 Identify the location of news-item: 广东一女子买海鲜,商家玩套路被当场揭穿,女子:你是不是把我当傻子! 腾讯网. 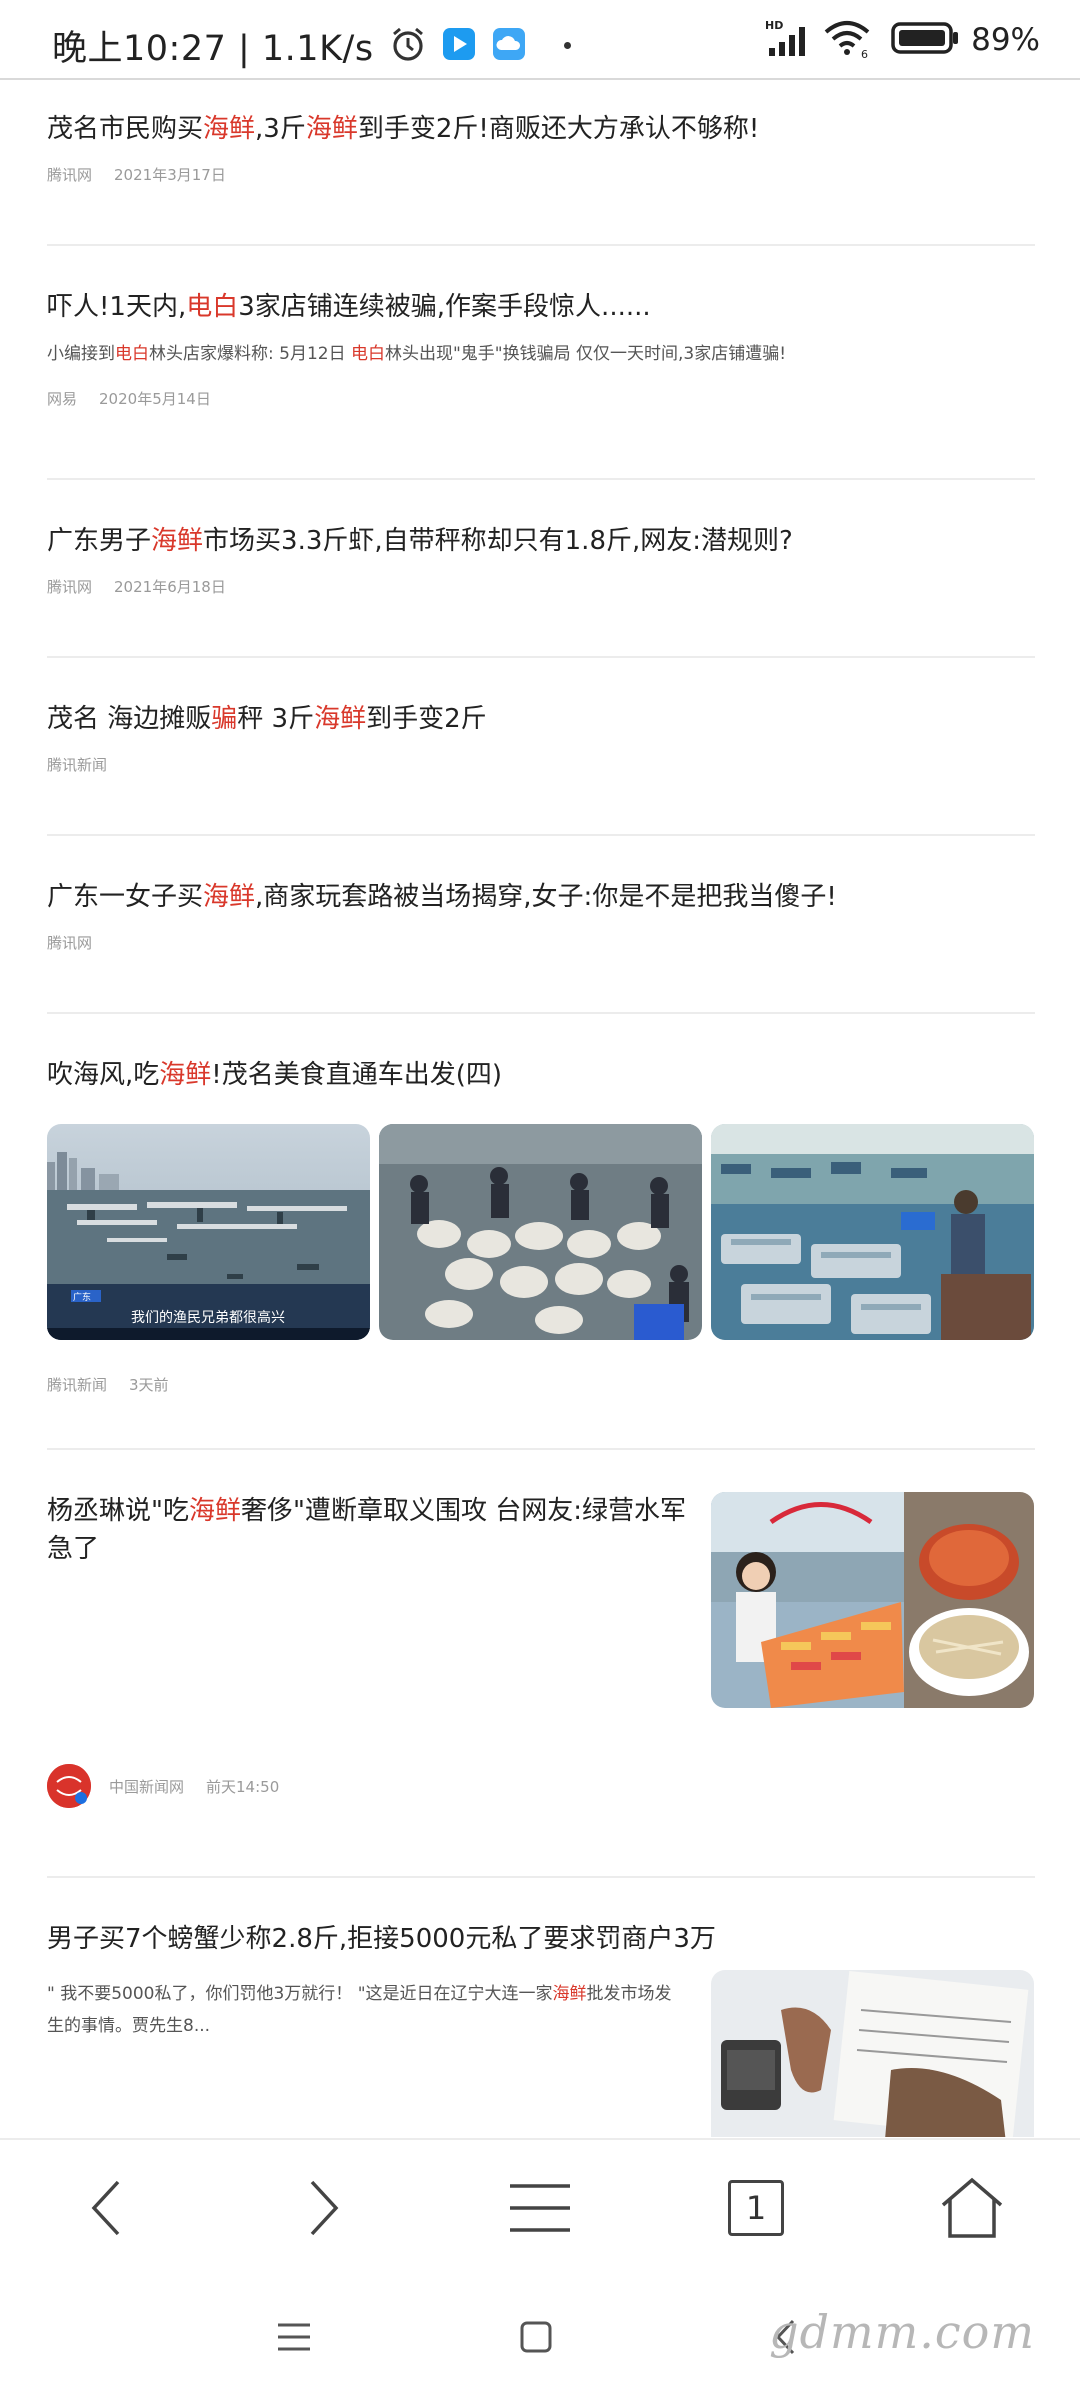
(541, 915).